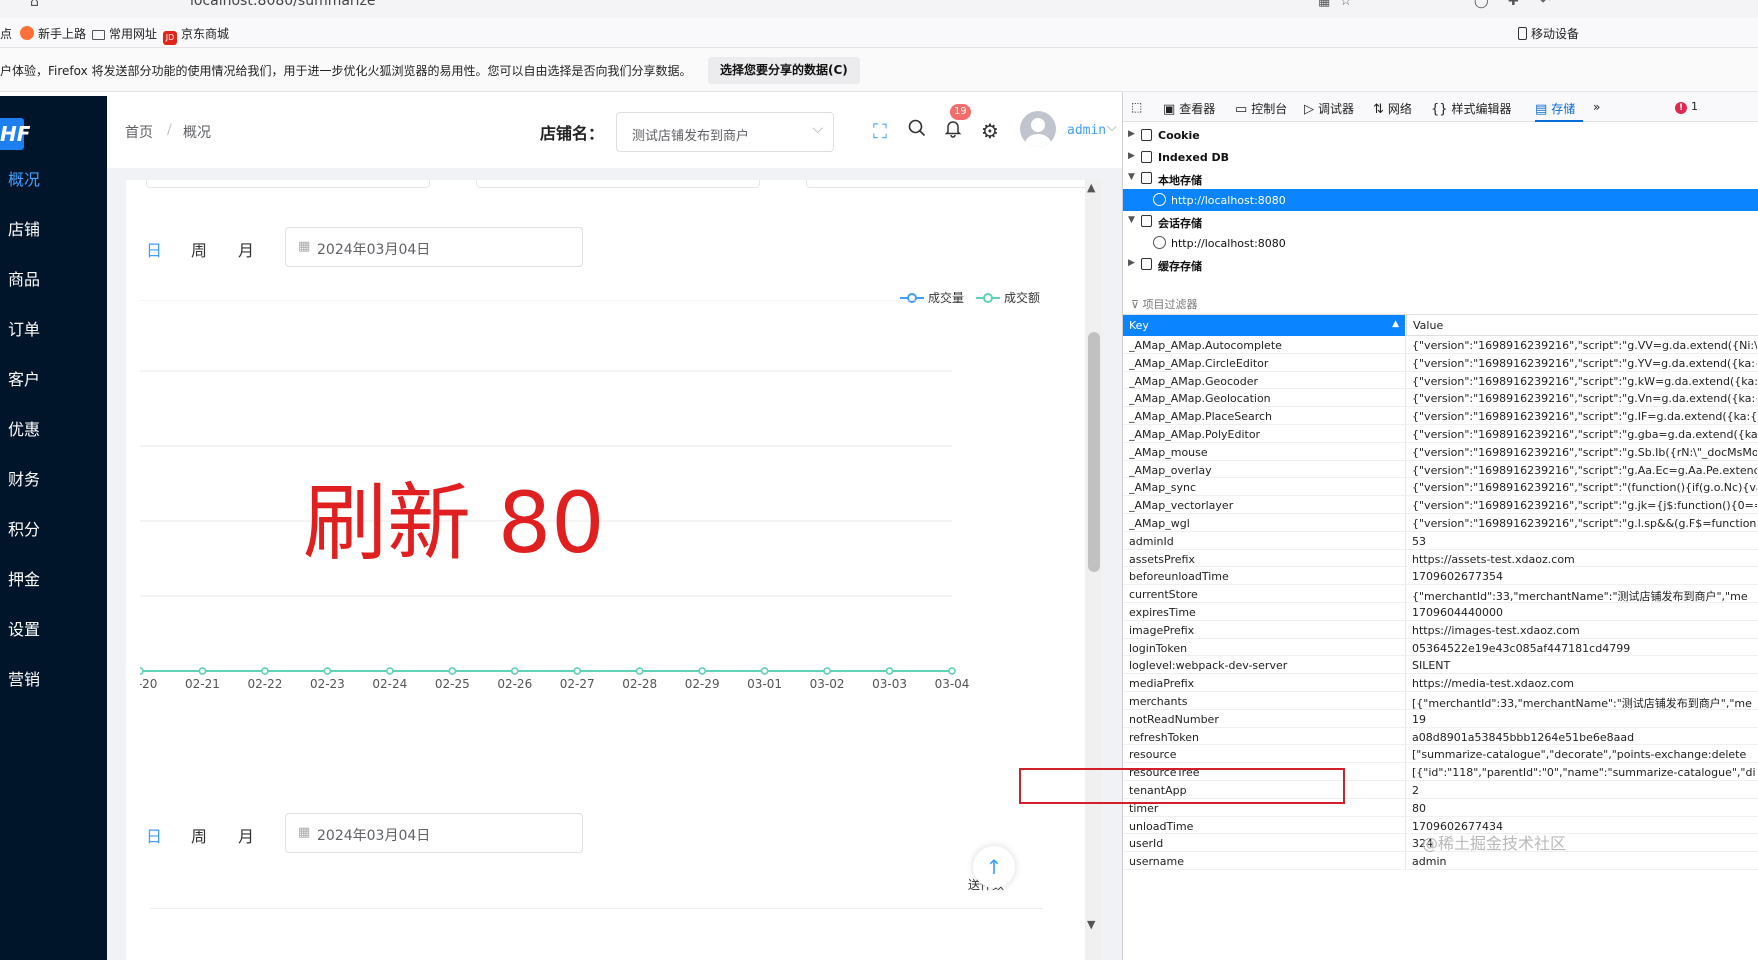  What do you see at coordinates (1471, 108) in the screenshot?
I see `tab-style-editor: {} 样式编辑器` at bounding box center [1471, 108].